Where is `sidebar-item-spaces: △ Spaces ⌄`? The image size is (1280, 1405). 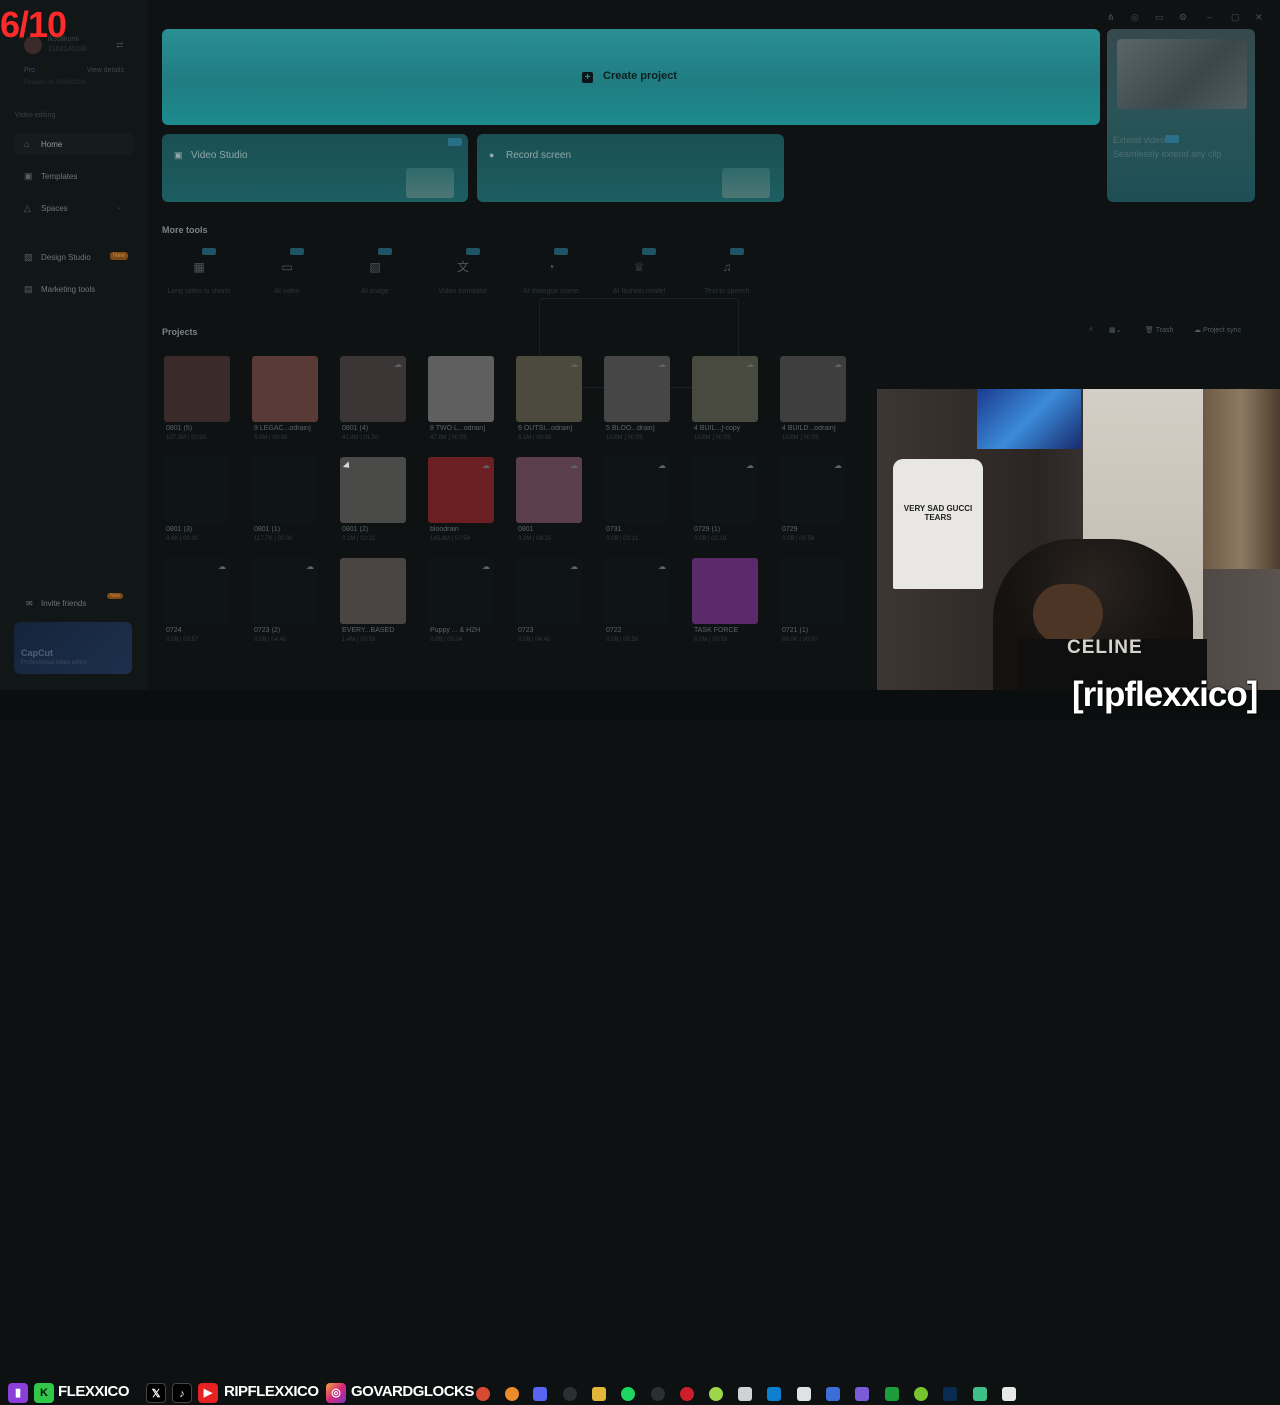
sidebar-item-spaces: △ Spaces ⌄ is located at coordinates (74, 208).